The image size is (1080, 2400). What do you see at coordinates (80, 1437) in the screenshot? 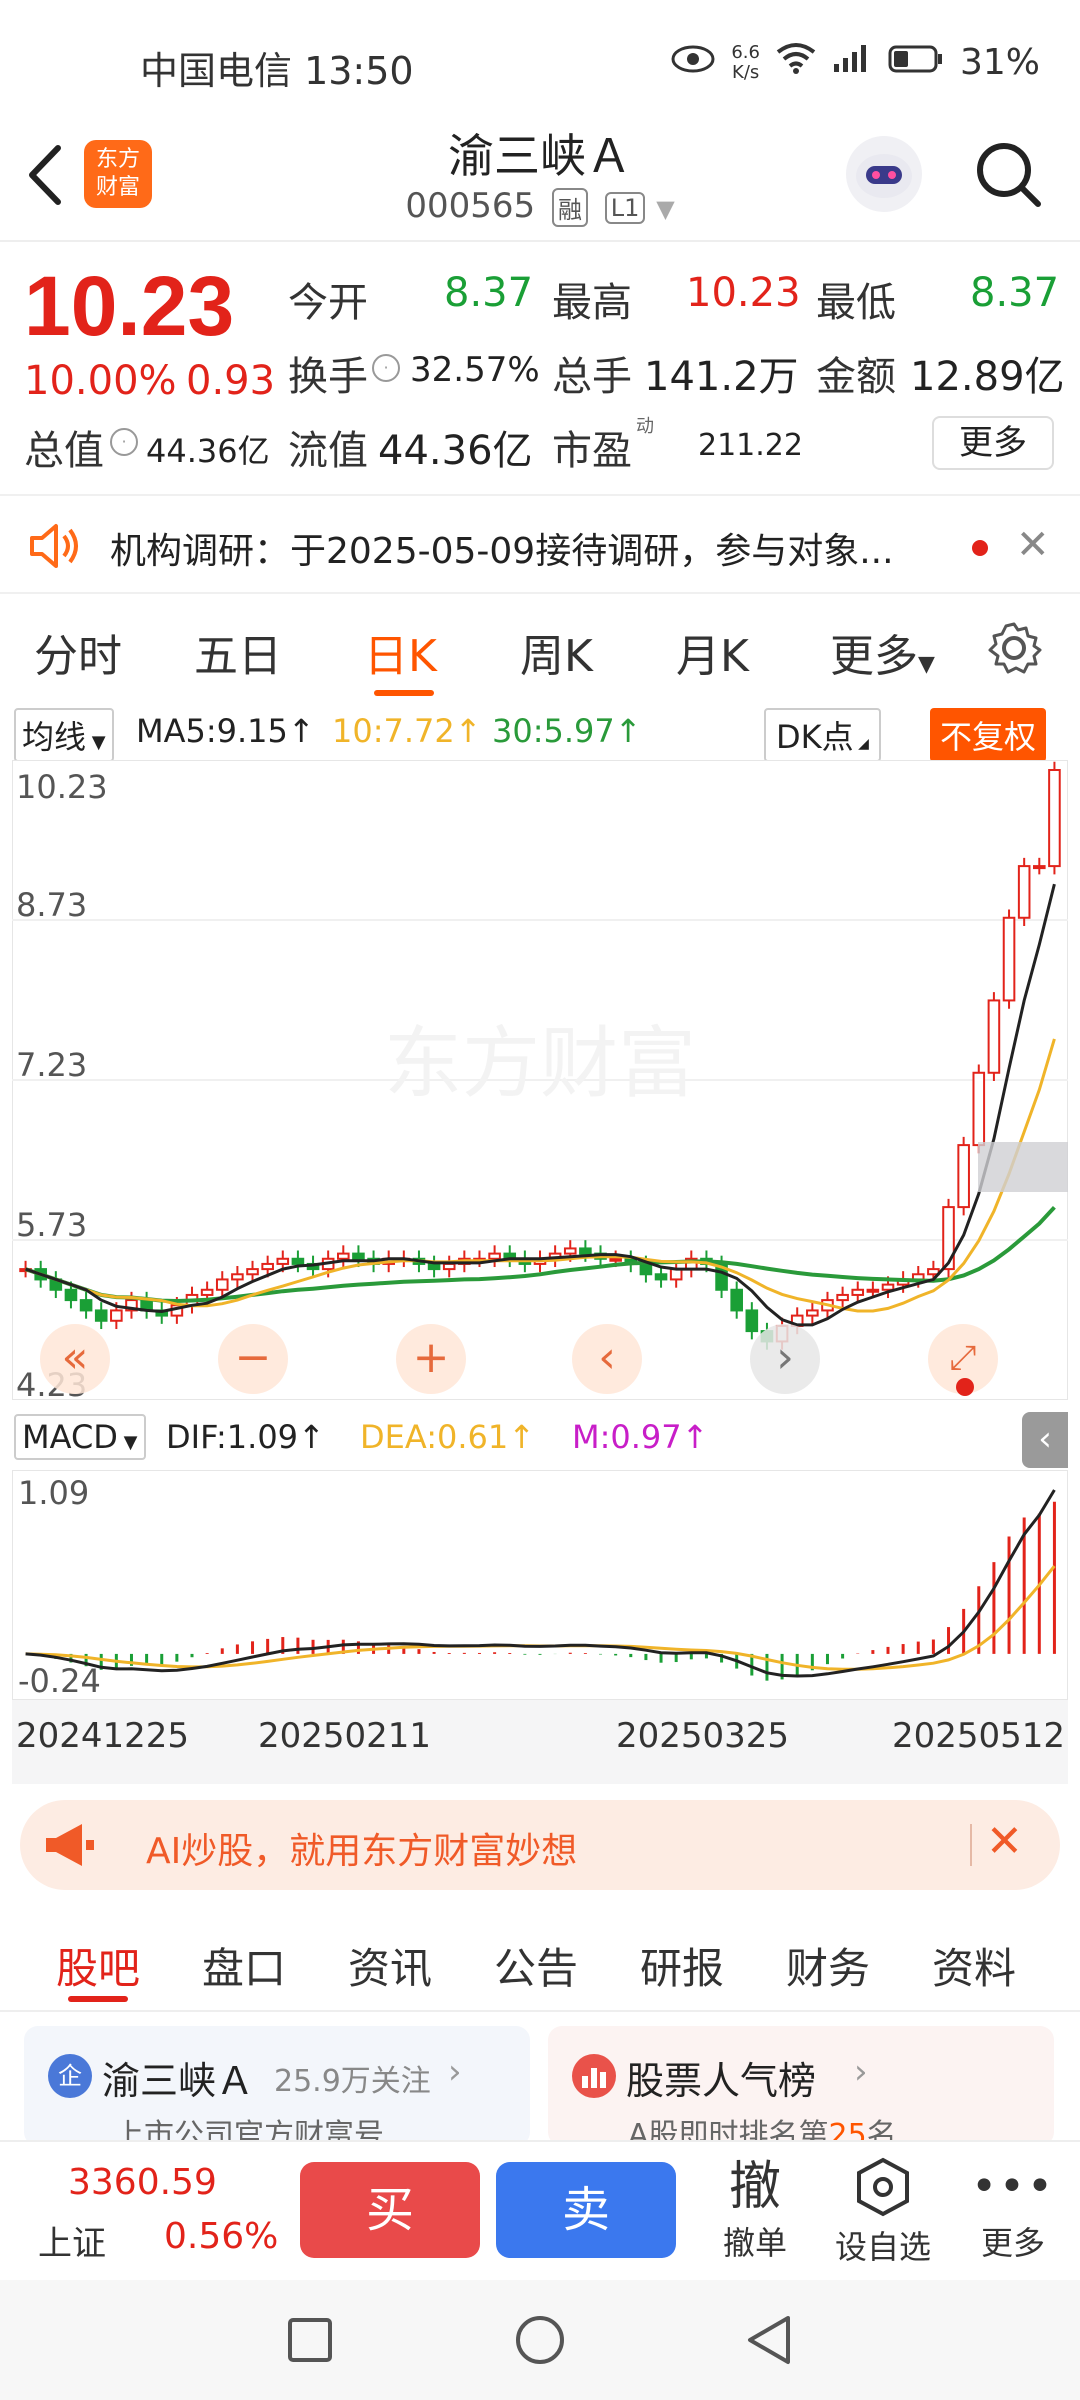
I see `macd-selector: MACD ▼` at bounding box center [80, 1437].